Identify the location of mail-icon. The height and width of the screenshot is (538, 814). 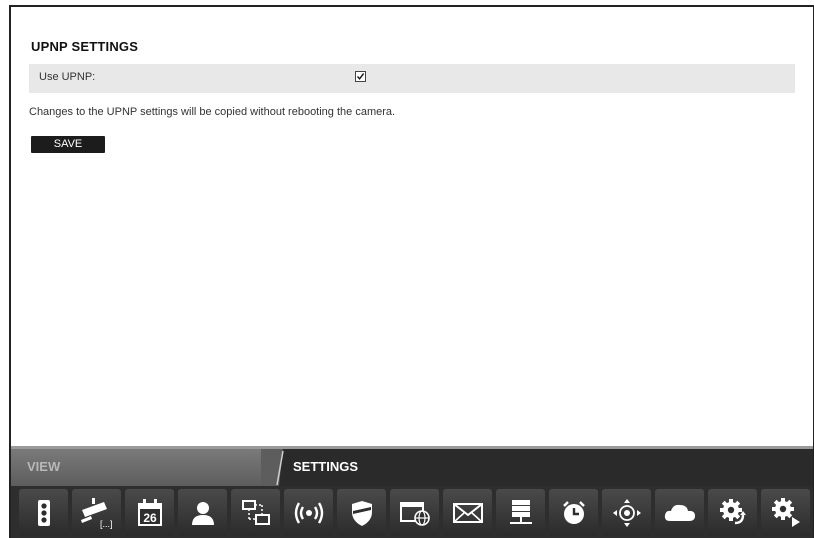
(467, 512).